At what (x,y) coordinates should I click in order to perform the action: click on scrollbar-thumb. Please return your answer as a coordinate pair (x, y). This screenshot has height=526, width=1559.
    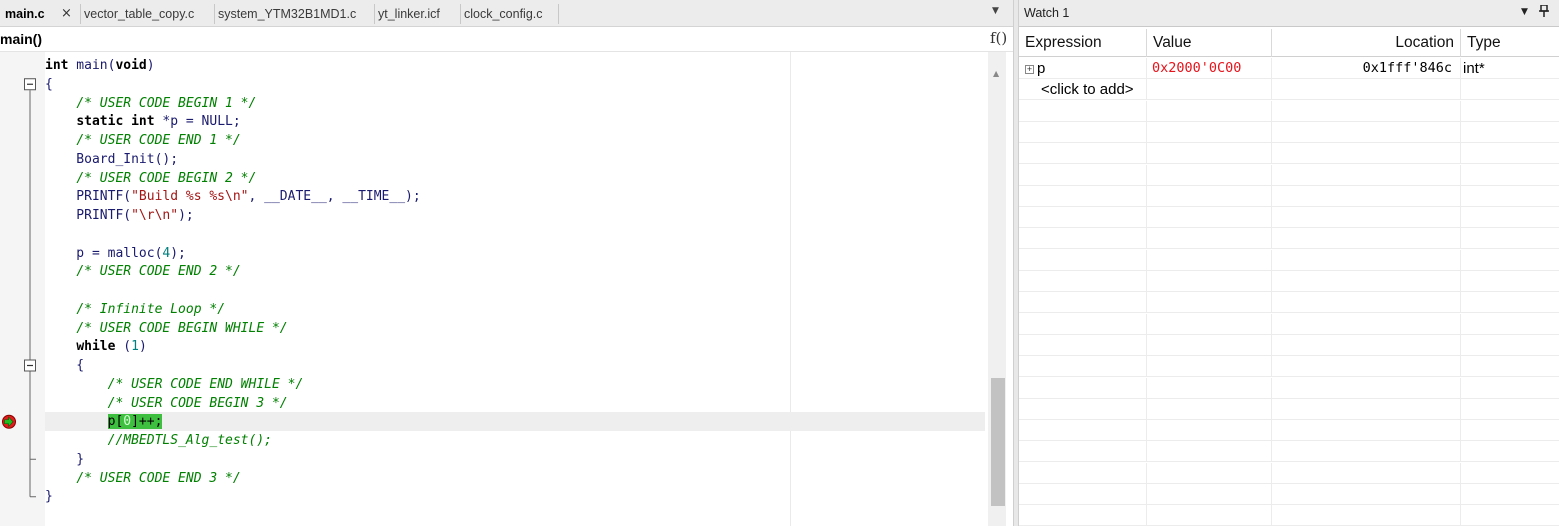
    Looking at the image, I should click on (998, 442).